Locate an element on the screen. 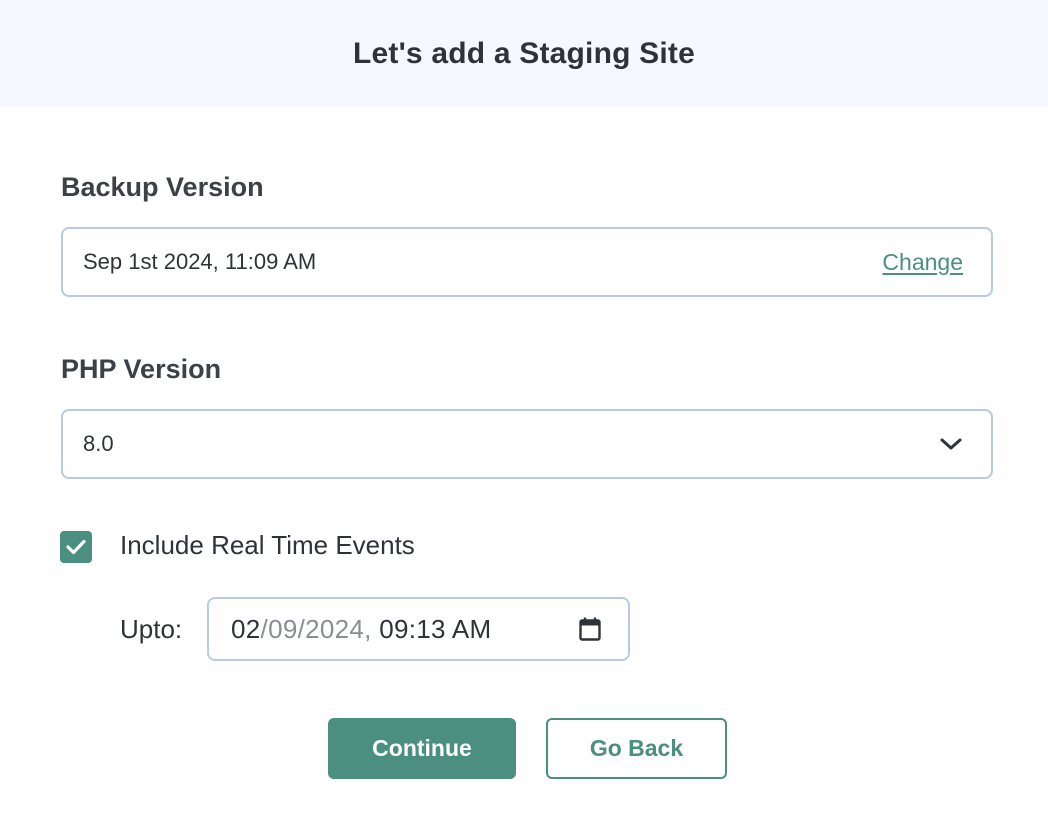 The image size is (1048, 818). upto-datetime-input: 02/09/2024, 09:13 AM is located at coordinates (418, 629).